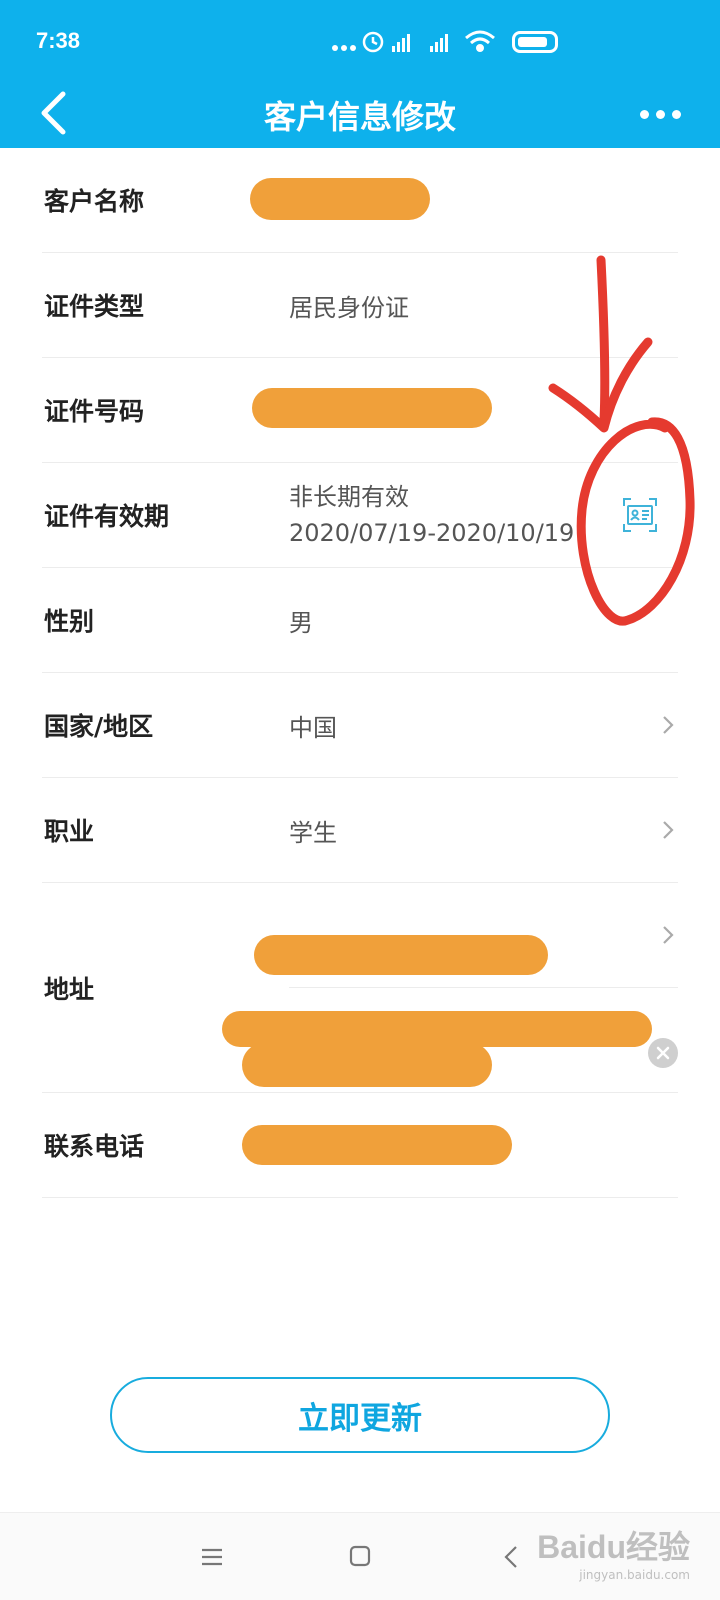 This screenshot has height=1600, width=720. What do you see at coordinates (107, 516) in the screenshot?
I see `row-label: 证件有效期` at bounding box center [107, 516].